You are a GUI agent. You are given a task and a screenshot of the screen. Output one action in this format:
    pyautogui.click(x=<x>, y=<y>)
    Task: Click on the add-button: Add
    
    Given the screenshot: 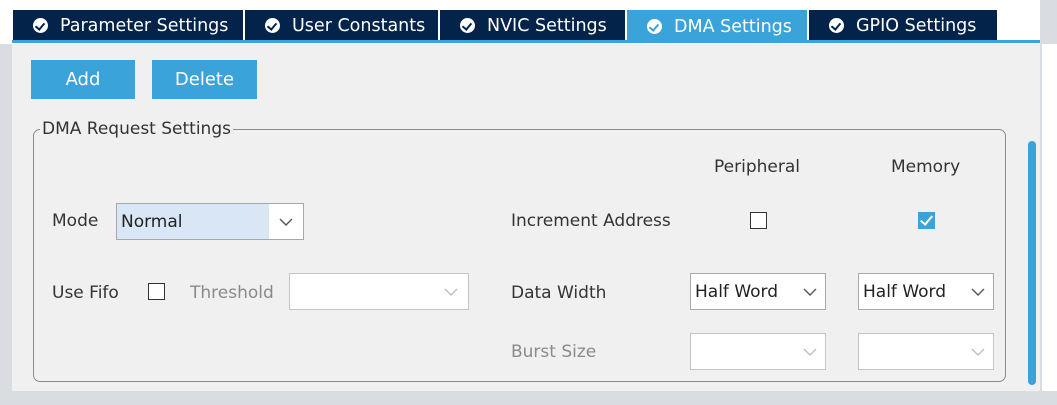 What is the action you would take?
    pyautogui.click(x=83, y=79)
    